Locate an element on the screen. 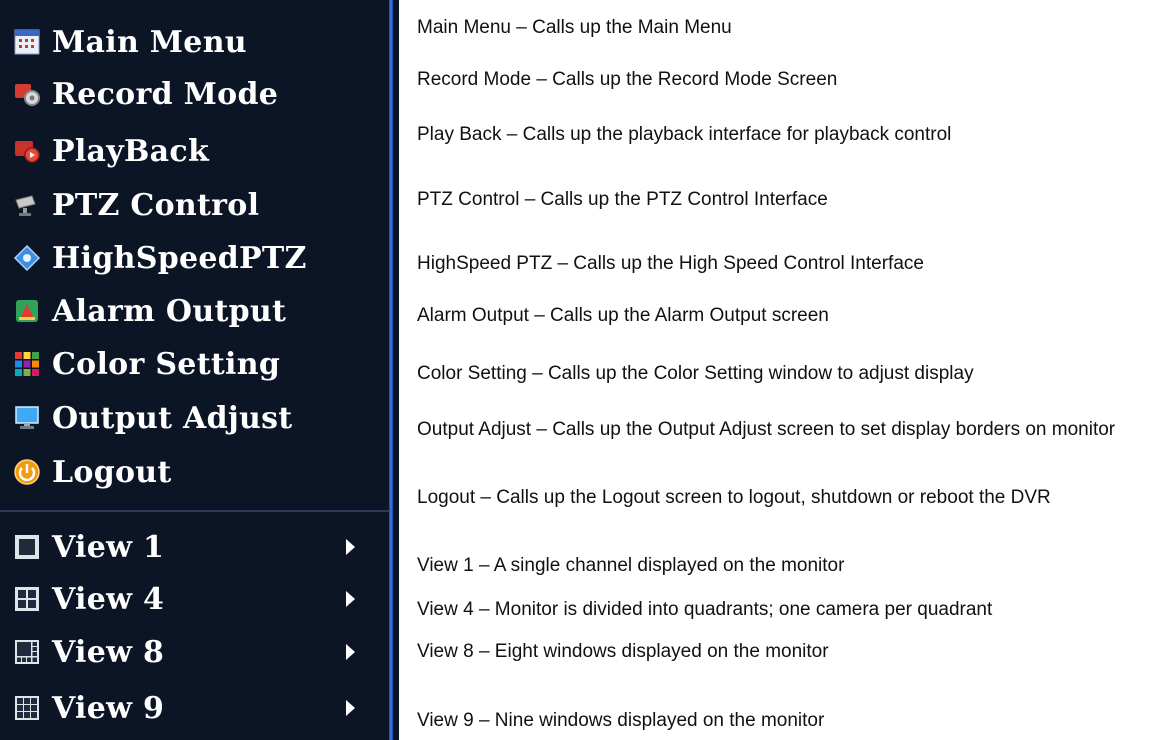 Image resolution: width=1169 pixels, height=740 pixels. quad-view-icon is located at coordinates (27, 599).